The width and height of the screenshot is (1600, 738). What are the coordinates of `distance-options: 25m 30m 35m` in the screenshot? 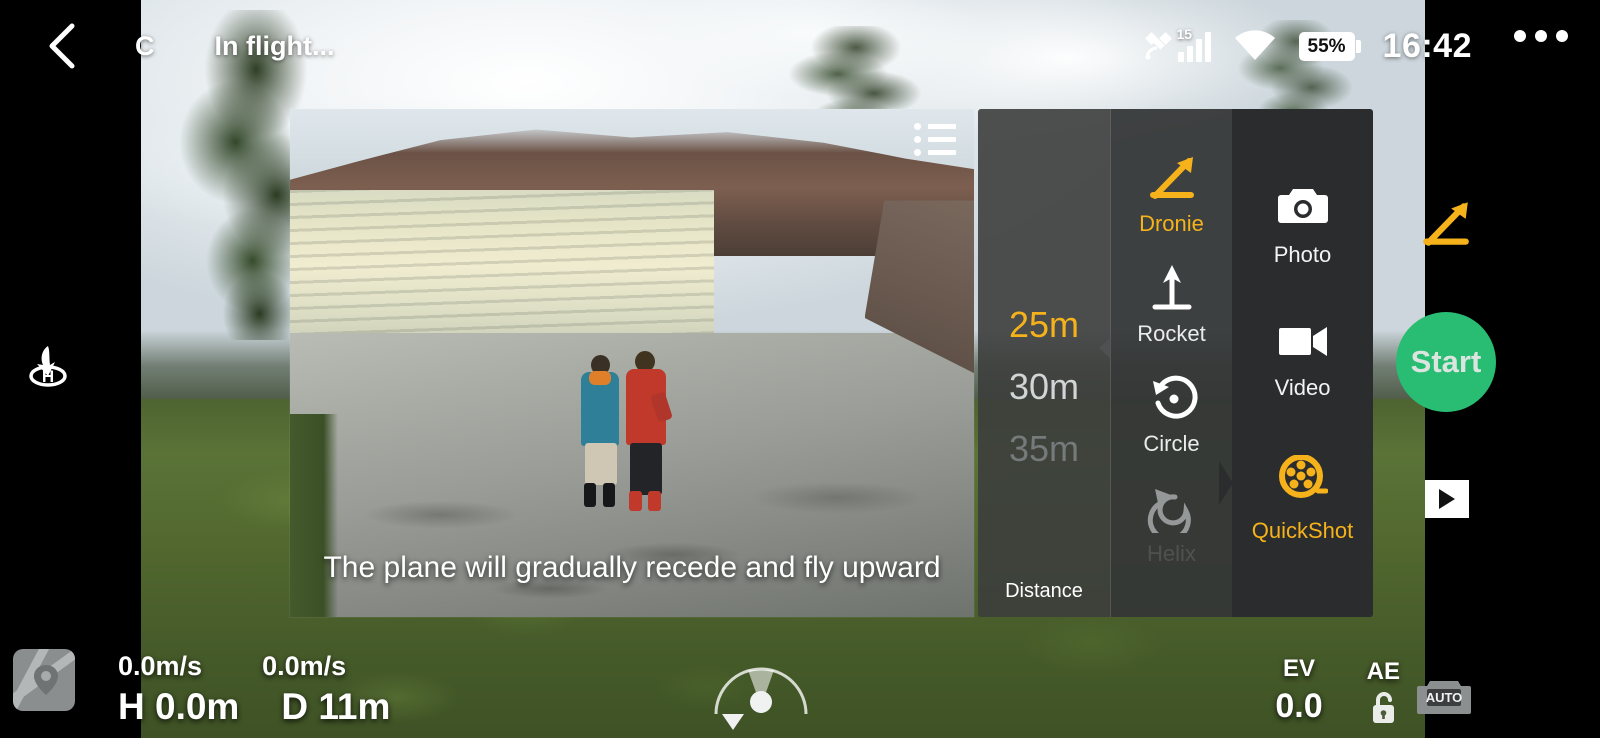 It's located at (1044, 387).